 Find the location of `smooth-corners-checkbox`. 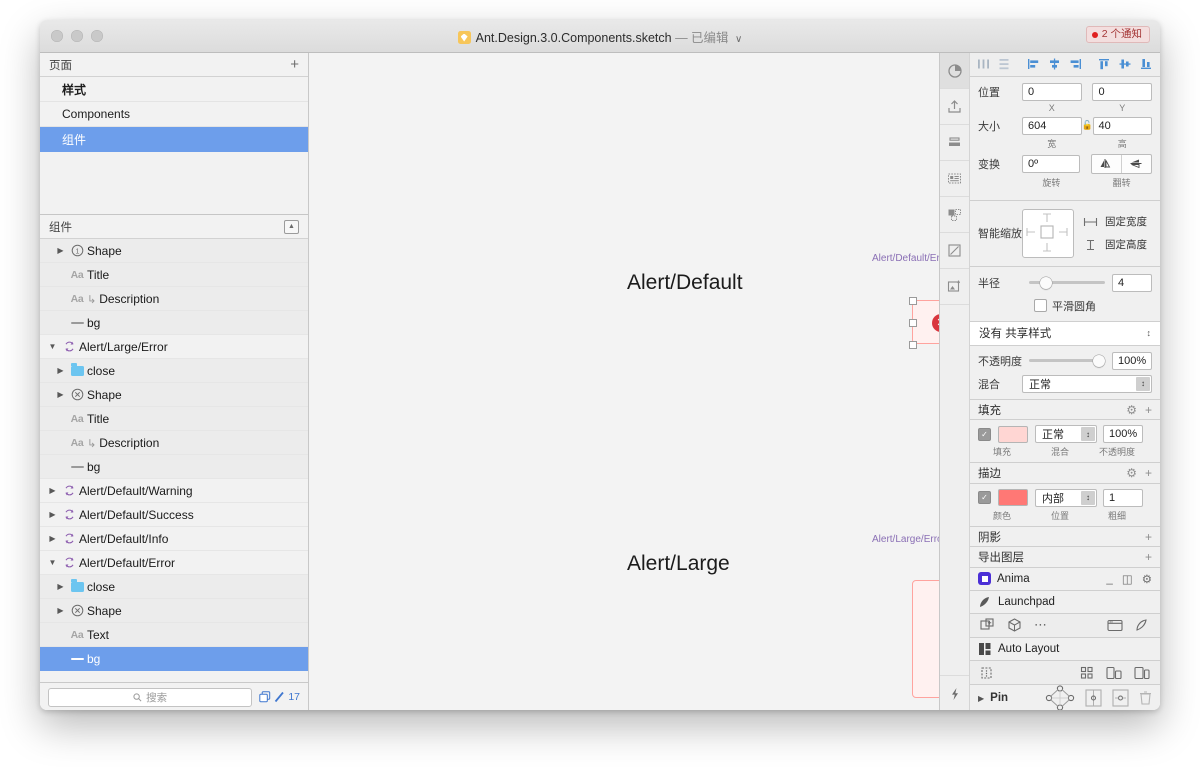

smooth-corners-checkbox is located at coordinates (1040, 306).